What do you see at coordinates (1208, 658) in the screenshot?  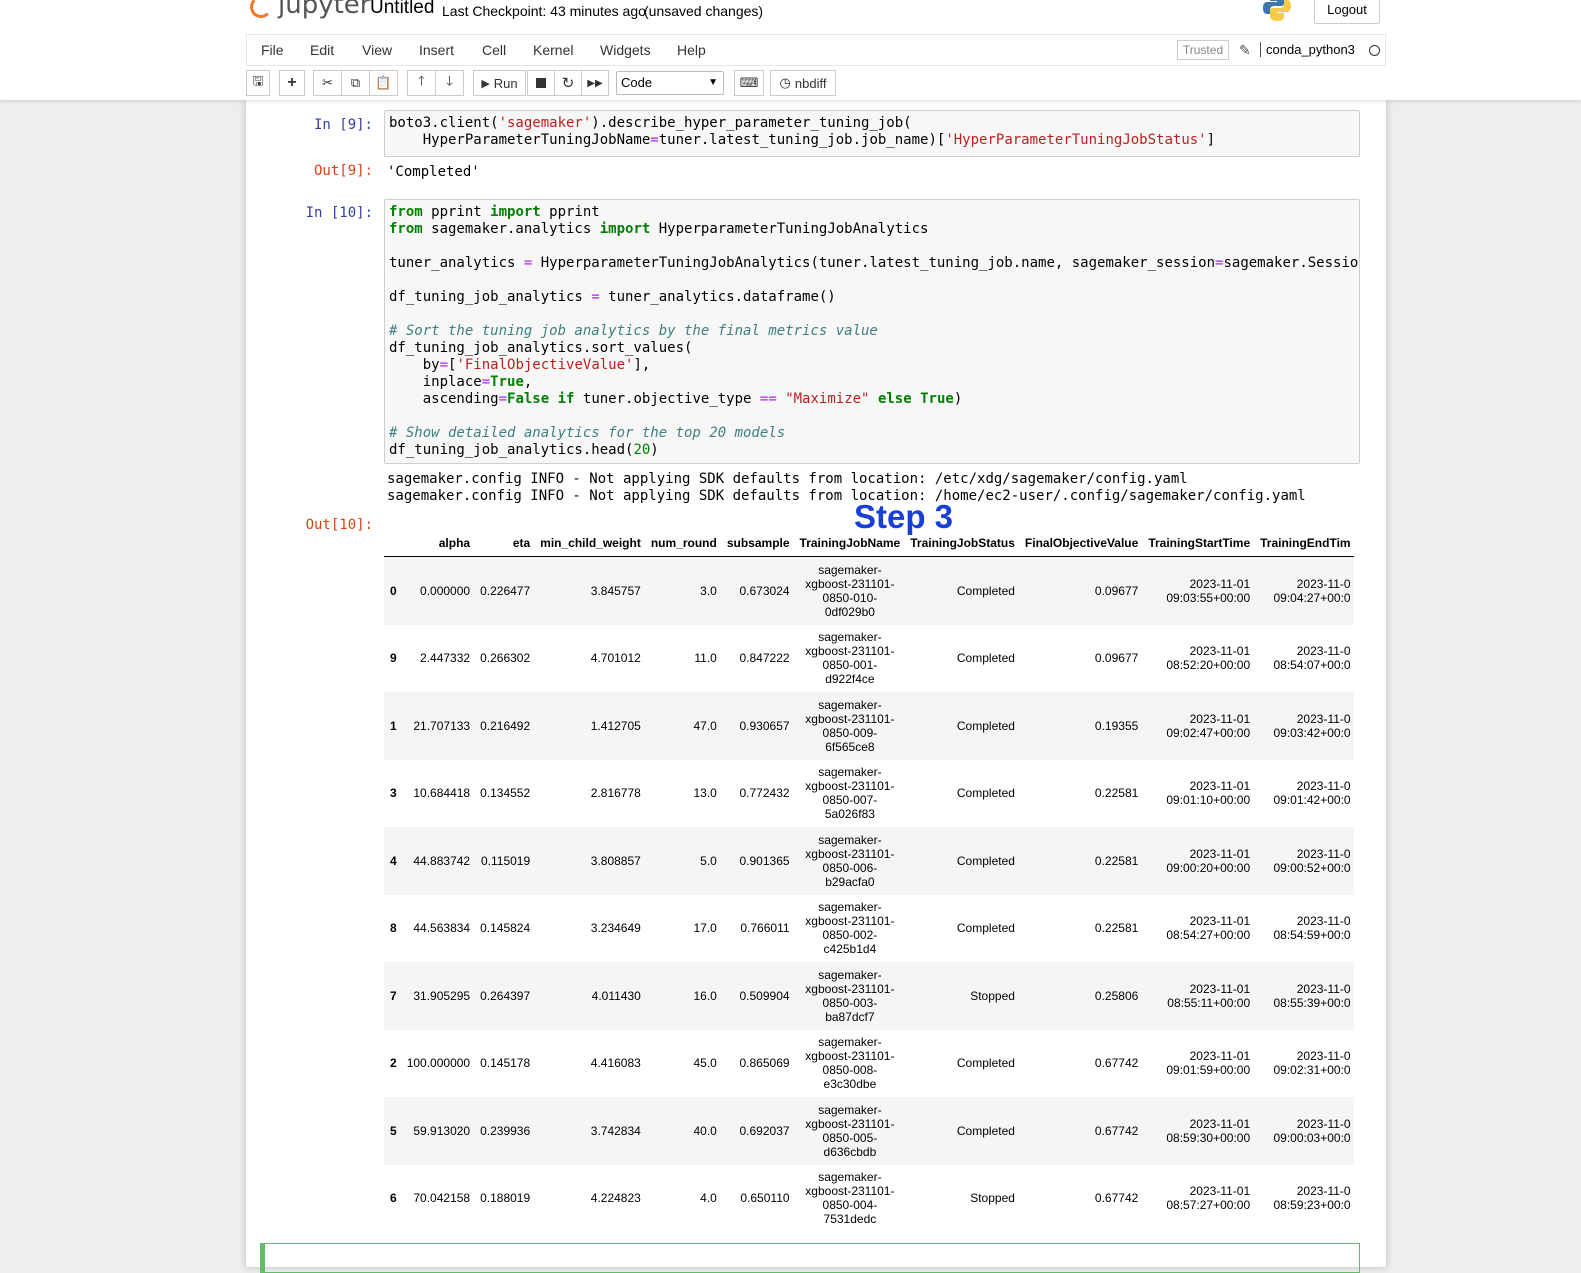 I see `table-cell: 2023-11-01 08:52:20+00:00` at bounding box center [1208, 658].